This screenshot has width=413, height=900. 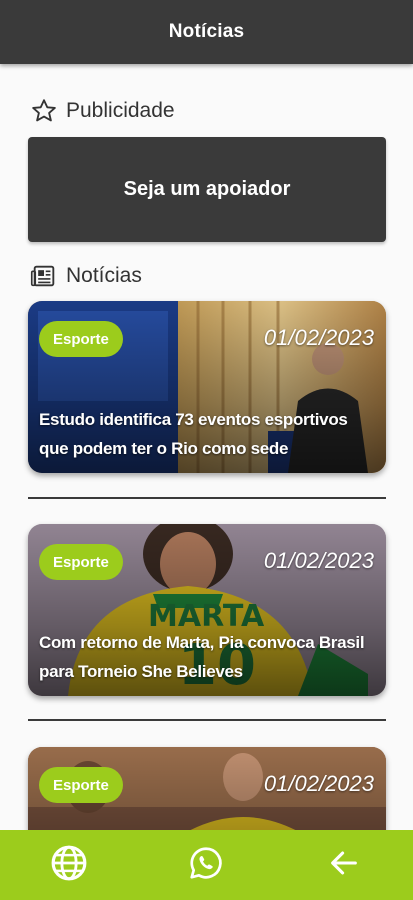 I want to click on globe-button, so click(x=69, y=865).